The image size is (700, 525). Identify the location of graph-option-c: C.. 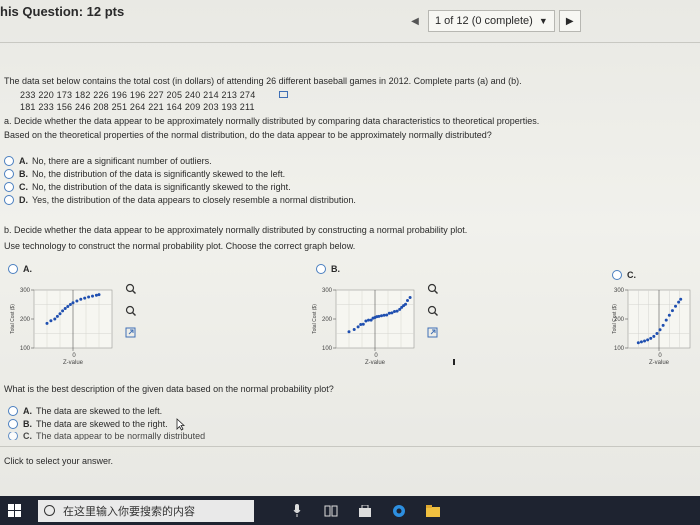
(624, 275).